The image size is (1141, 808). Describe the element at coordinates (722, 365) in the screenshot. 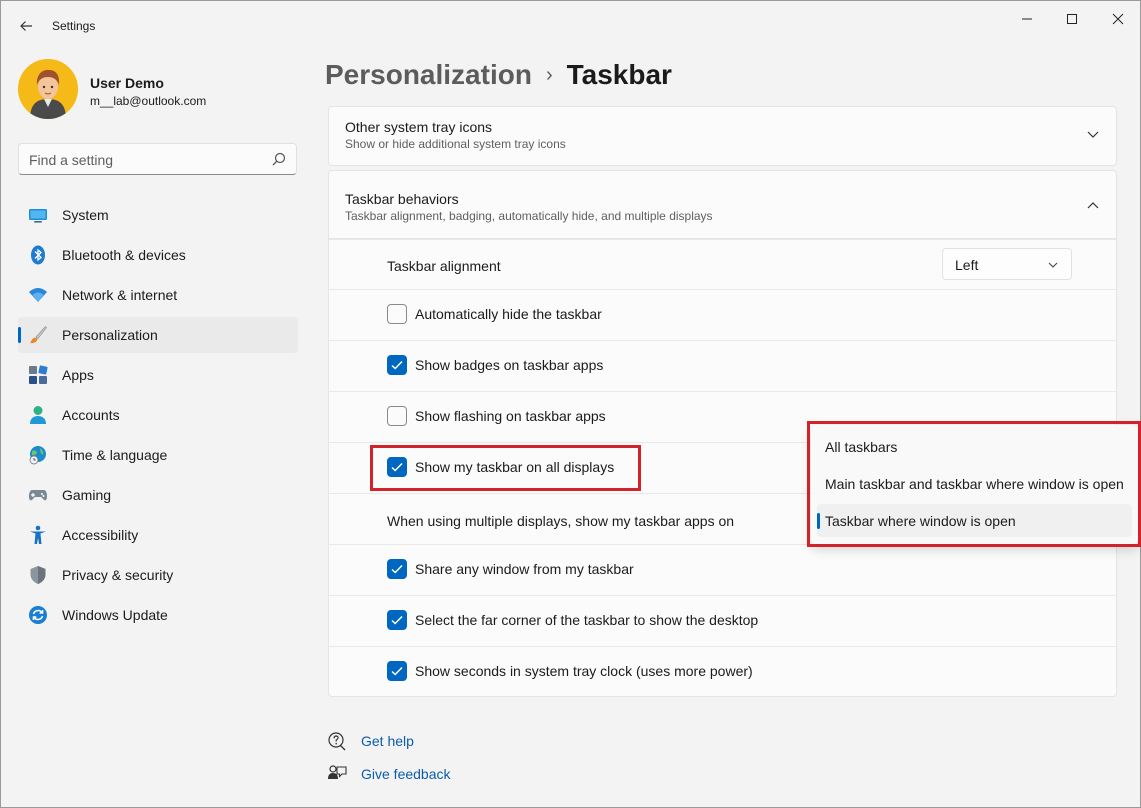

I see `badges-row: Show badges on taskbar apps` at that location.